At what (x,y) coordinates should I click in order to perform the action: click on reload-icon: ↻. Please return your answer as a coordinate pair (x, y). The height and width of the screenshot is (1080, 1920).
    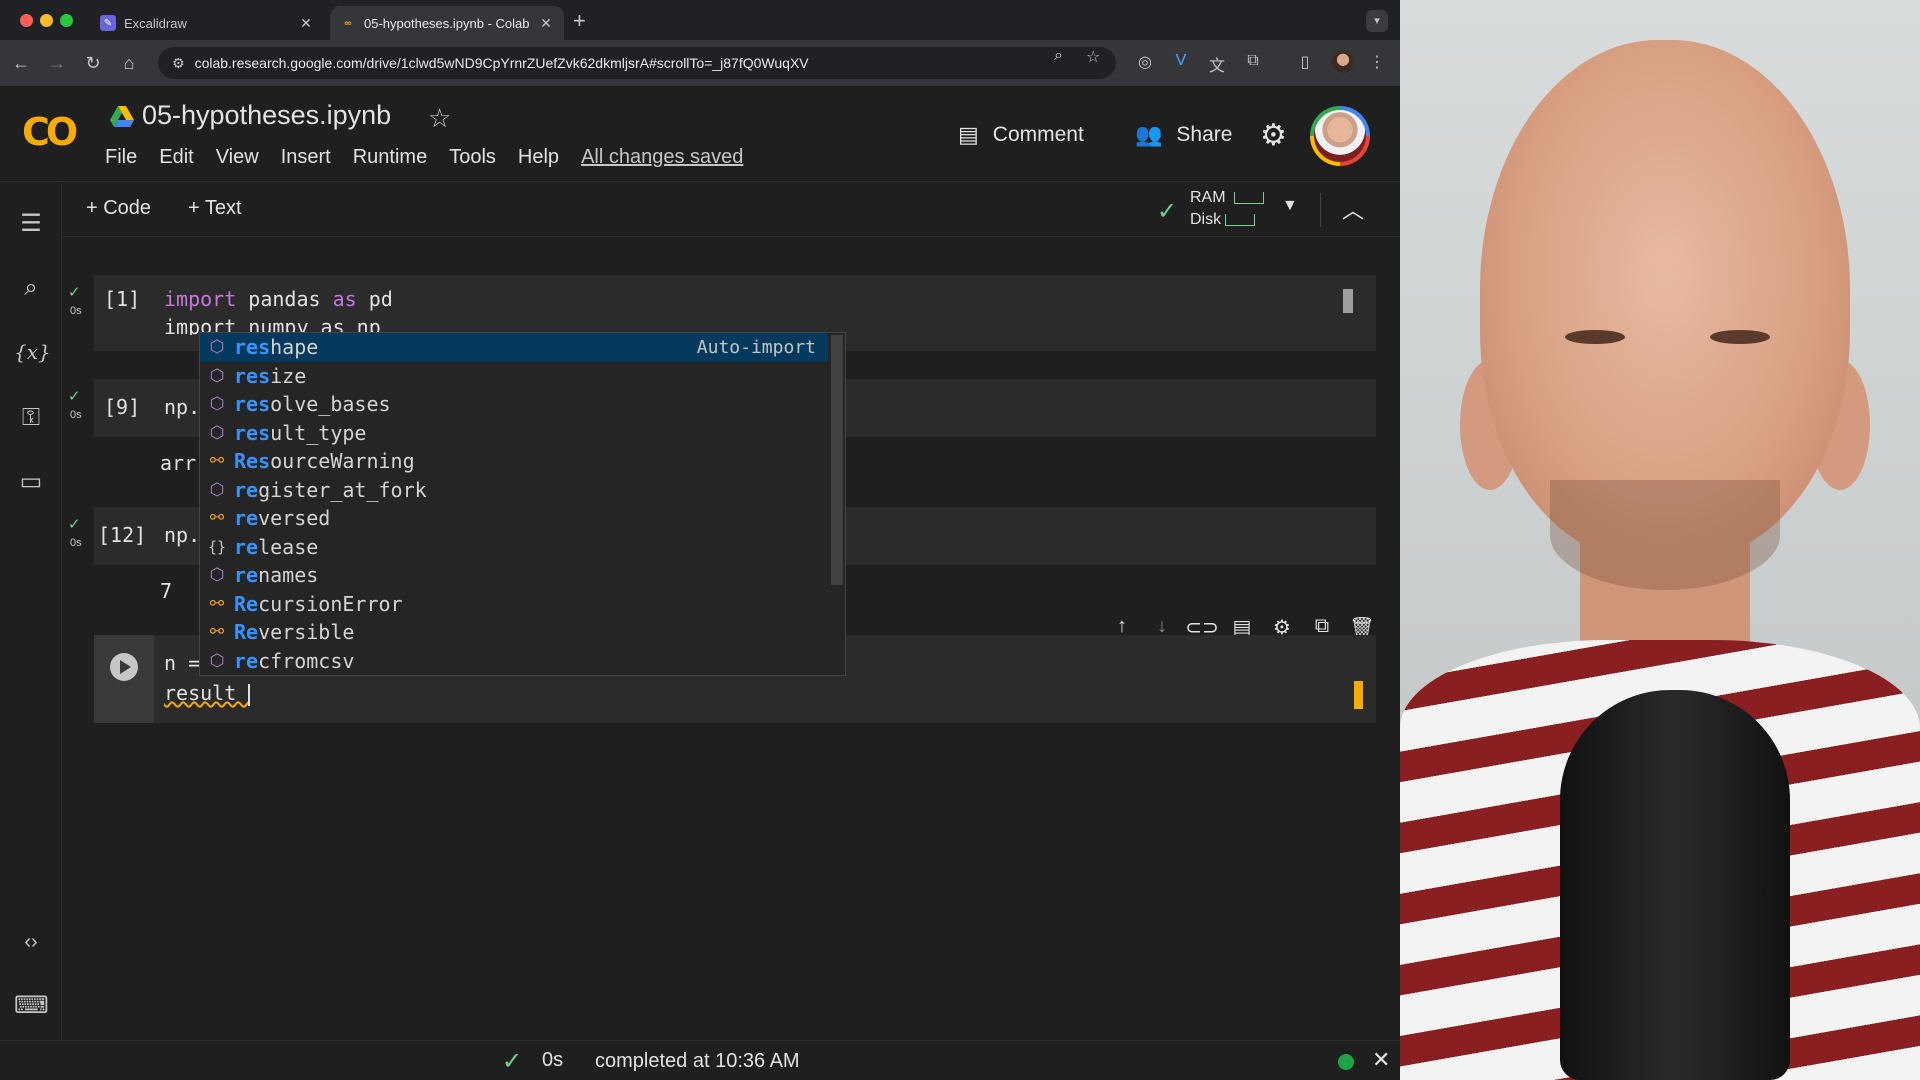
    Looking at the image, I should click on (93, 63).